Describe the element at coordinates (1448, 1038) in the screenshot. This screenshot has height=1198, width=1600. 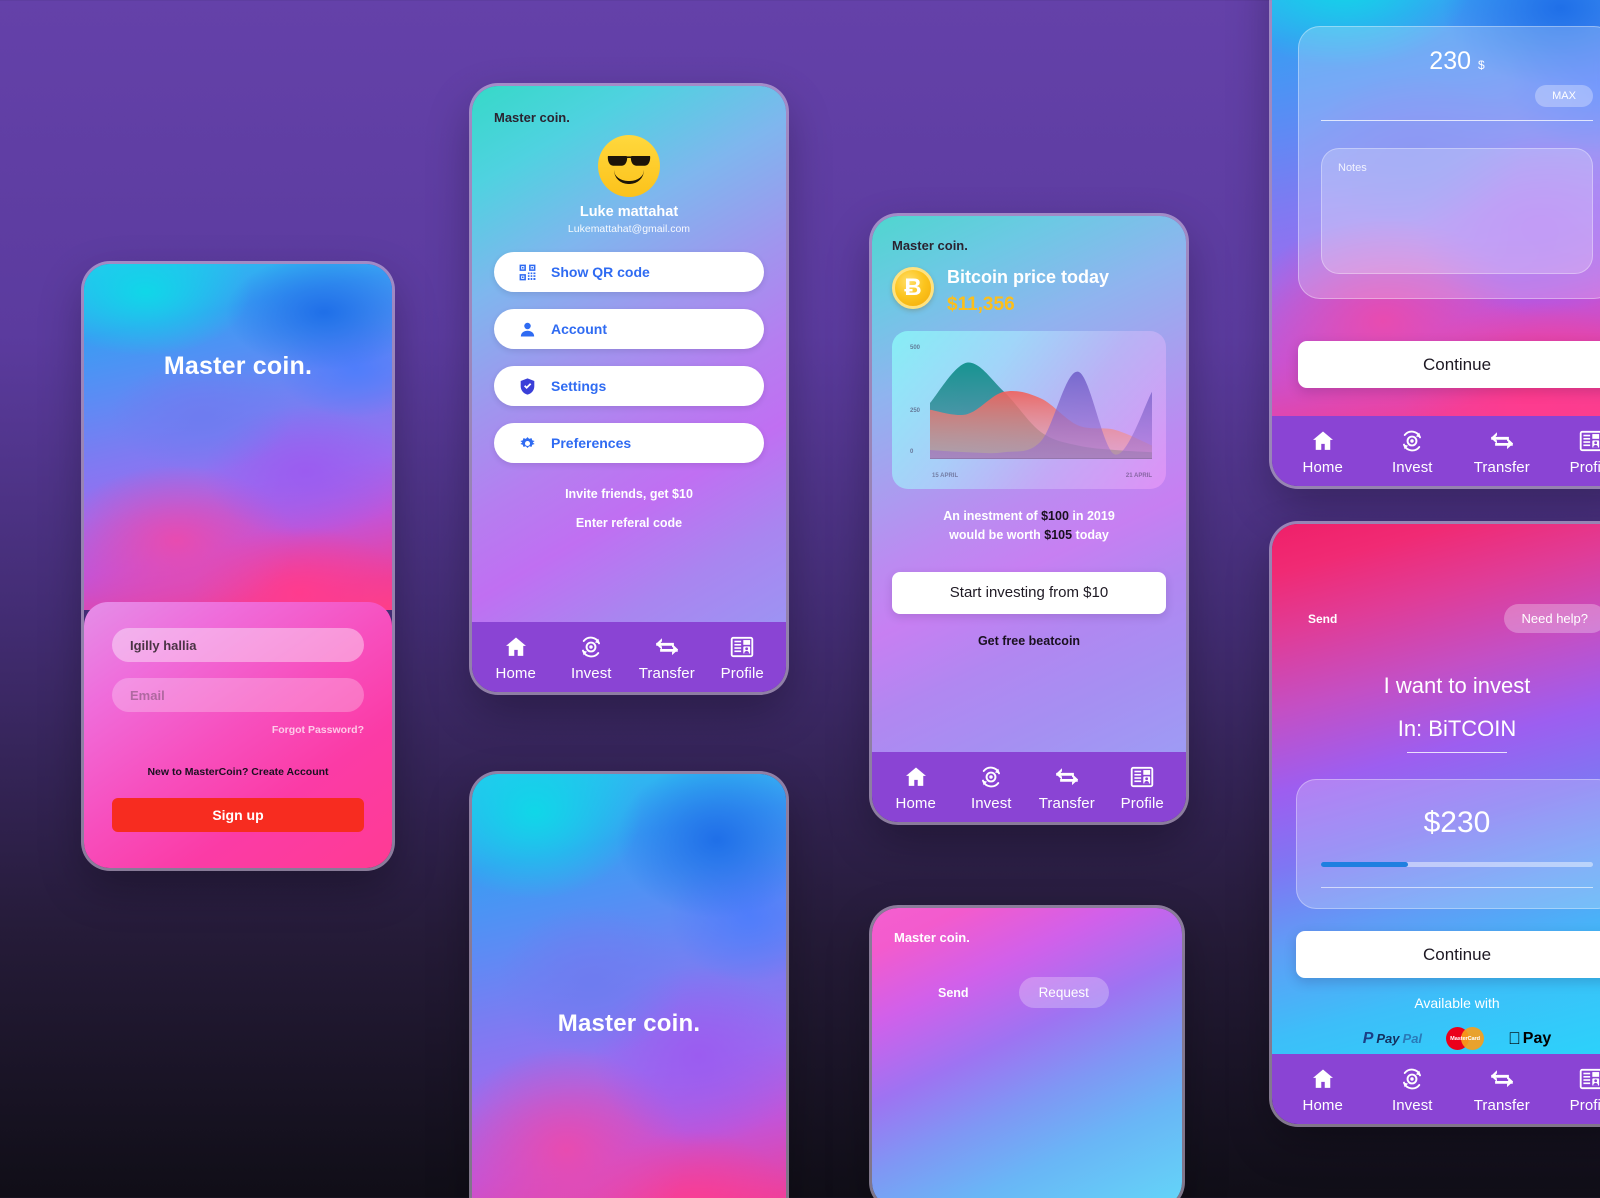
I see `payment-logos: P PayPal MasterCard  Pay` at that location.